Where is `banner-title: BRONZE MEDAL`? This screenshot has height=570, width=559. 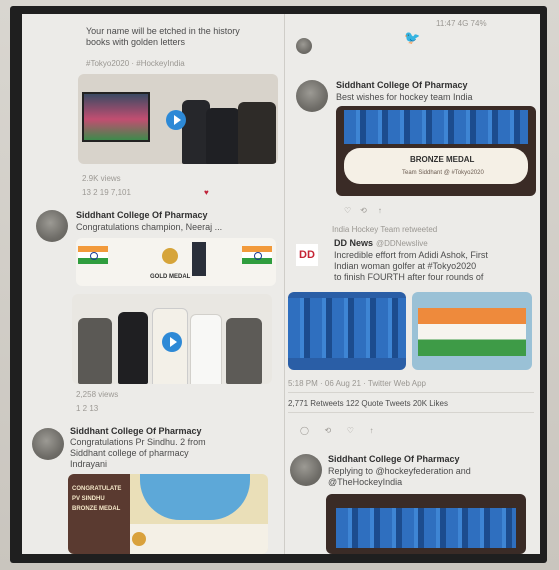 banner-title: BRONZE MEDAL is located at coordinates (442, 159).